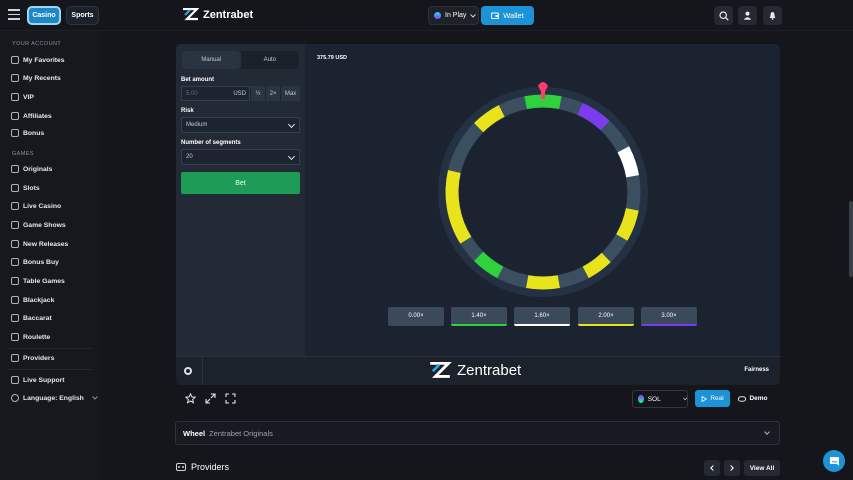  I want to click on in-play-icon, so click(437, 15).